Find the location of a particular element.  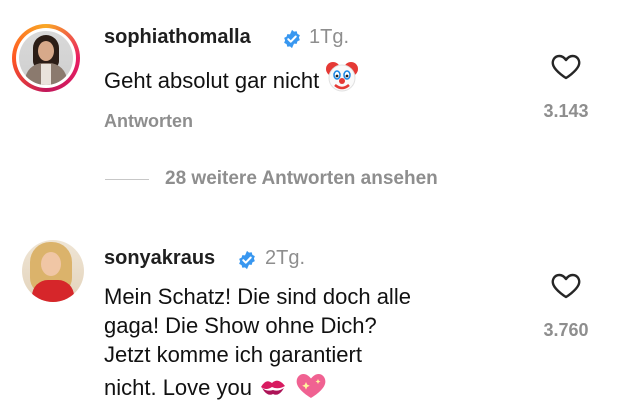

timestamp: 2Tg. is located at coordinates (285, 258).